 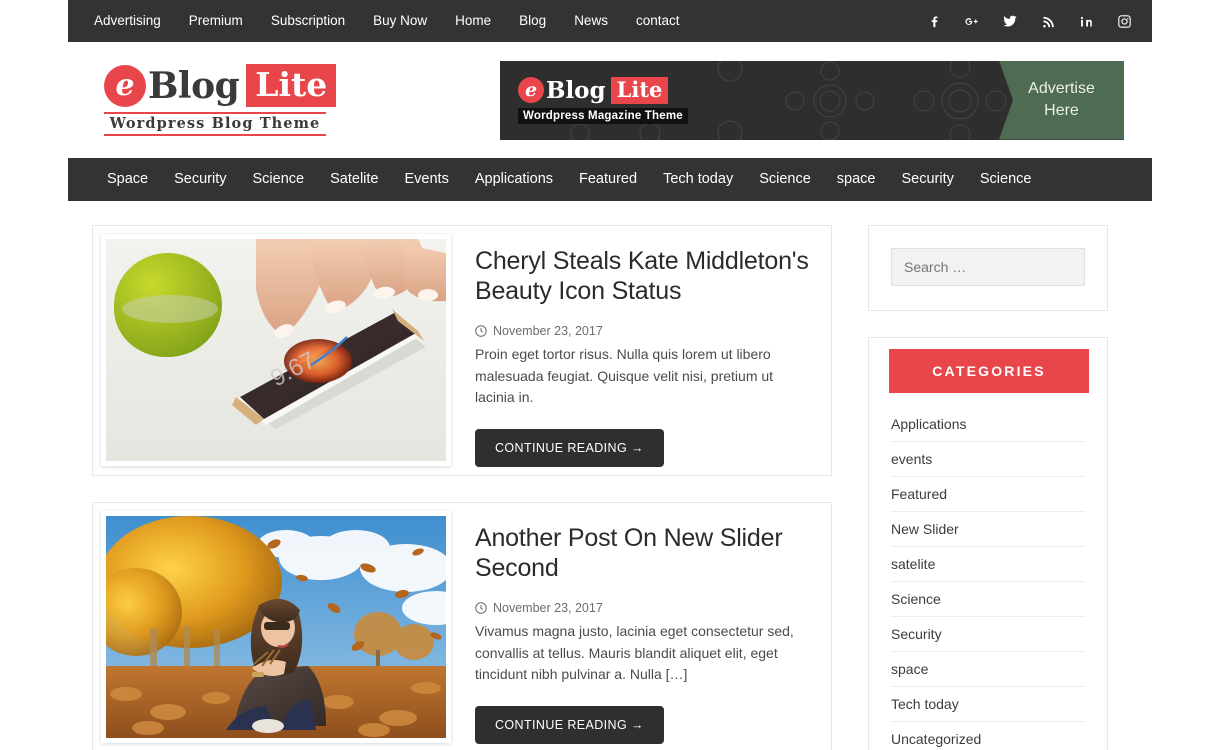 I want to click on list-item: Featured, so click(x=988, y=494).